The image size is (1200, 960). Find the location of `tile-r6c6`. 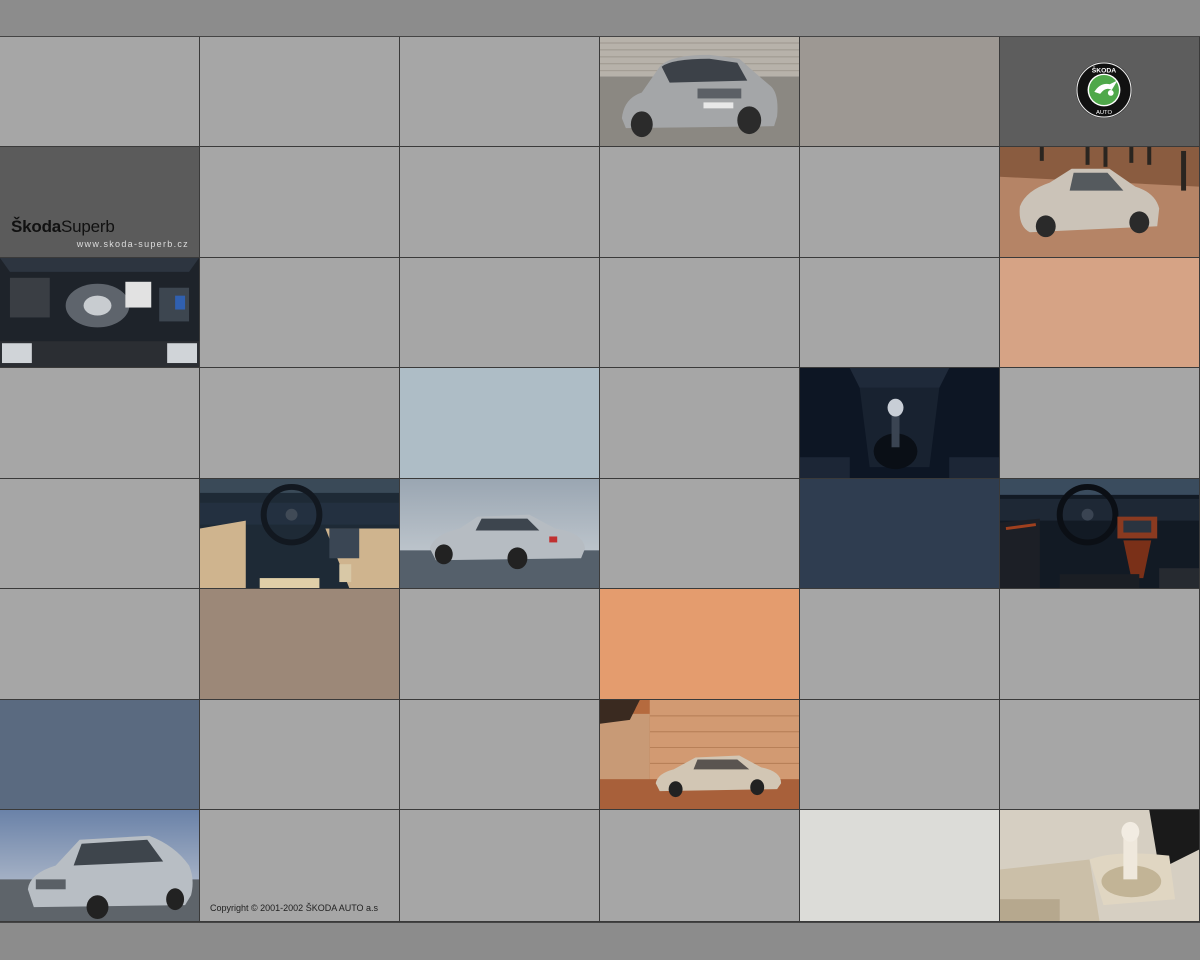

tile-r6c6 is located at coordinates (1100, 644).